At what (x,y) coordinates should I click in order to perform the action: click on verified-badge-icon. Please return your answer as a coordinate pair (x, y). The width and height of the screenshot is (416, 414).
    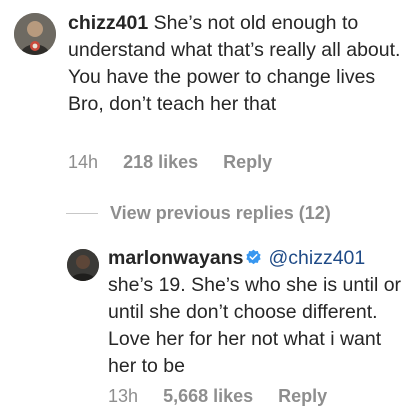
    Looking at the image, I should click on (253, 257).